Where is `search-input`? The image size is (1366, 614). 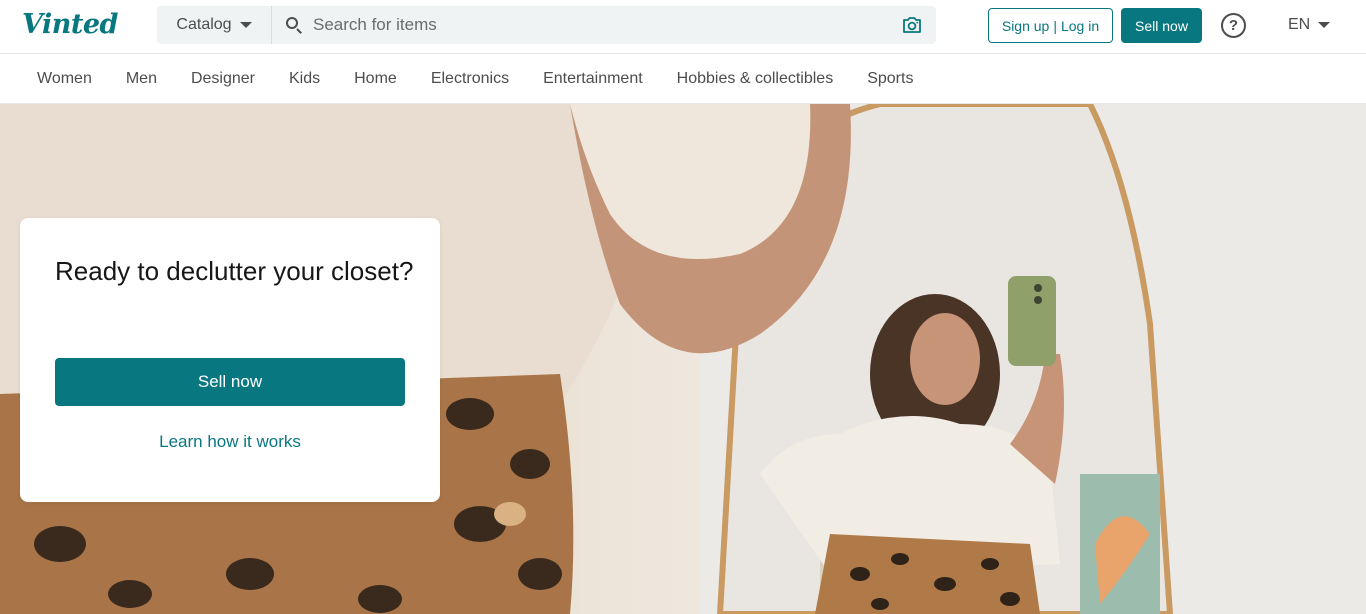
search-input is located at coordinates (602, 25).